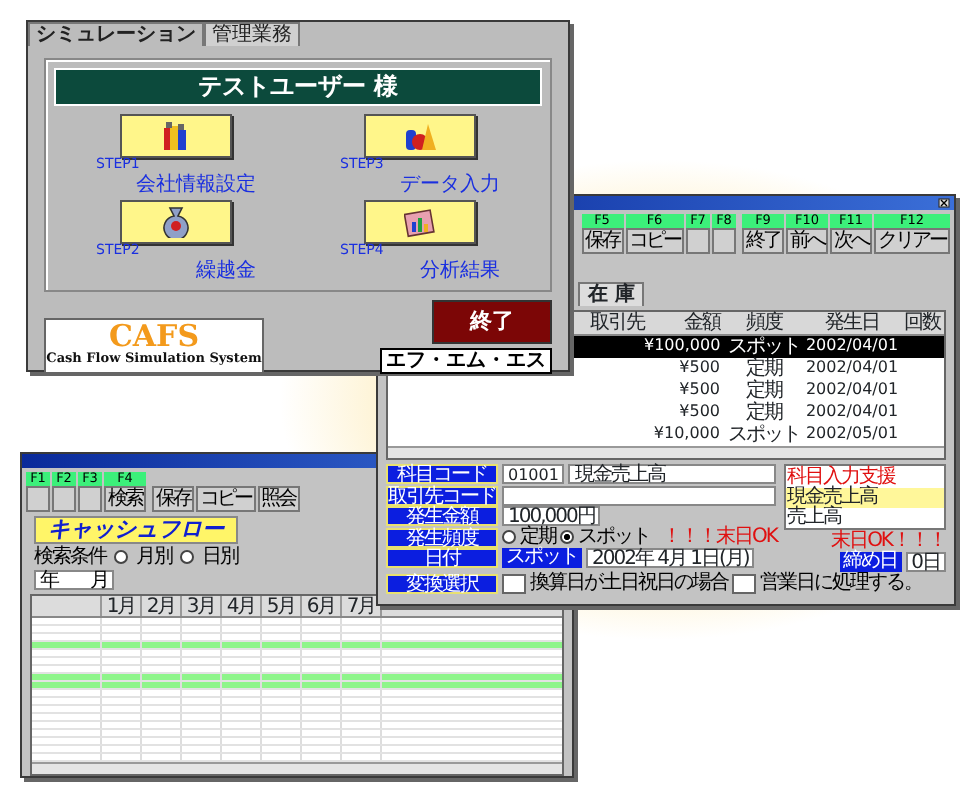 This screenshot has width=960, height=800. I want to click on field-label: 取引先コード, so click(442, 495).